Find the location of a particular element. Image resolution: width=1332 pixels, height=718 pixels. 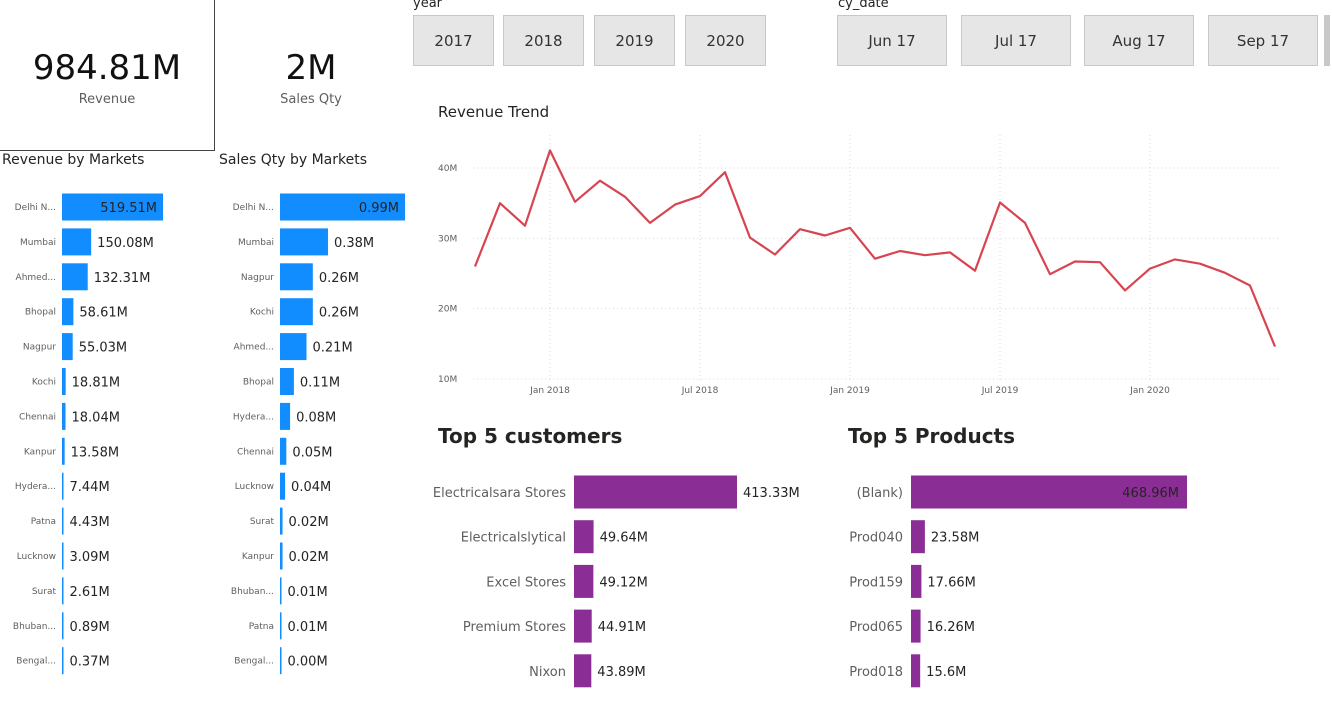

cy-date-option-jul17: Jul 17 is located at coordinates (1016, 40).